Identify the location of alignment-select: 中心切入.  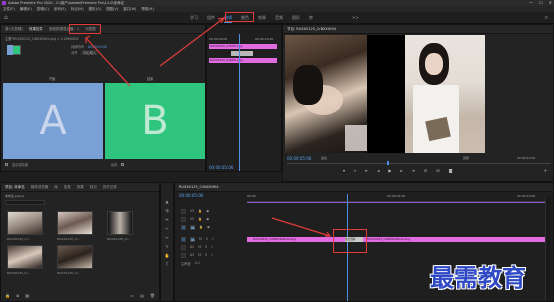
(90, 52).